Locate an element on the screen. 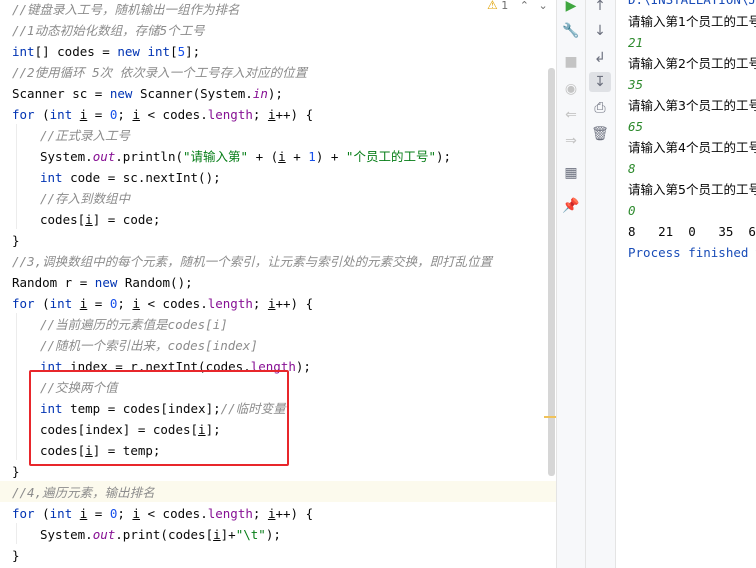 This screenshot has height=568, width=756. code-line-4: //2使用循环 5次 依次录入一个工号存入对应的位置 is located at coordinates (159, 72).